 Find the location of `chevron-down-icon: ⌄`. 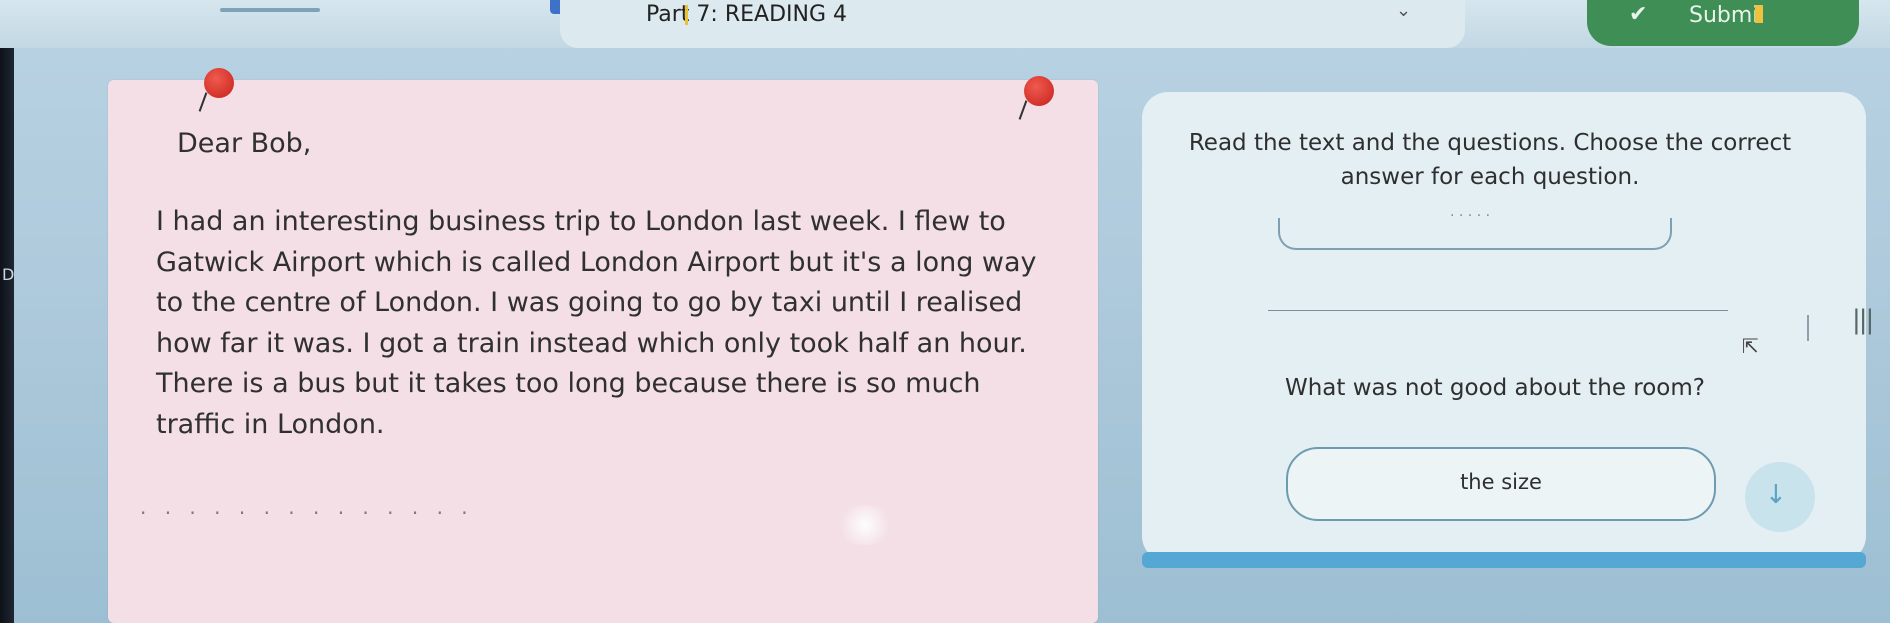

chevron-down-icon: ⌄ is located at coordinates (1403, 10).